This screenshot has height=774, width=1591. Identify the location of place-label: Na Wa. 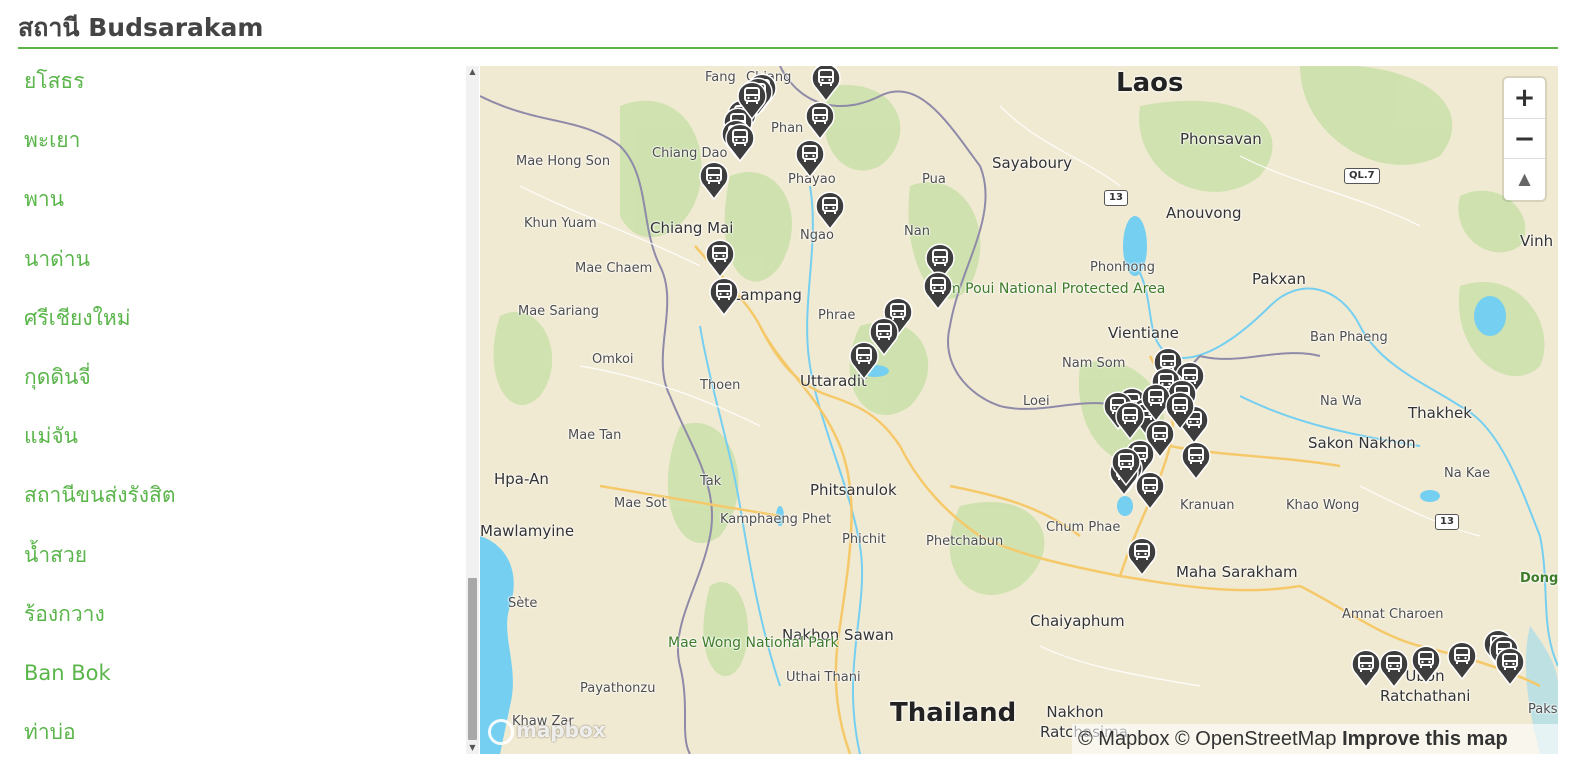
(1341, 401).